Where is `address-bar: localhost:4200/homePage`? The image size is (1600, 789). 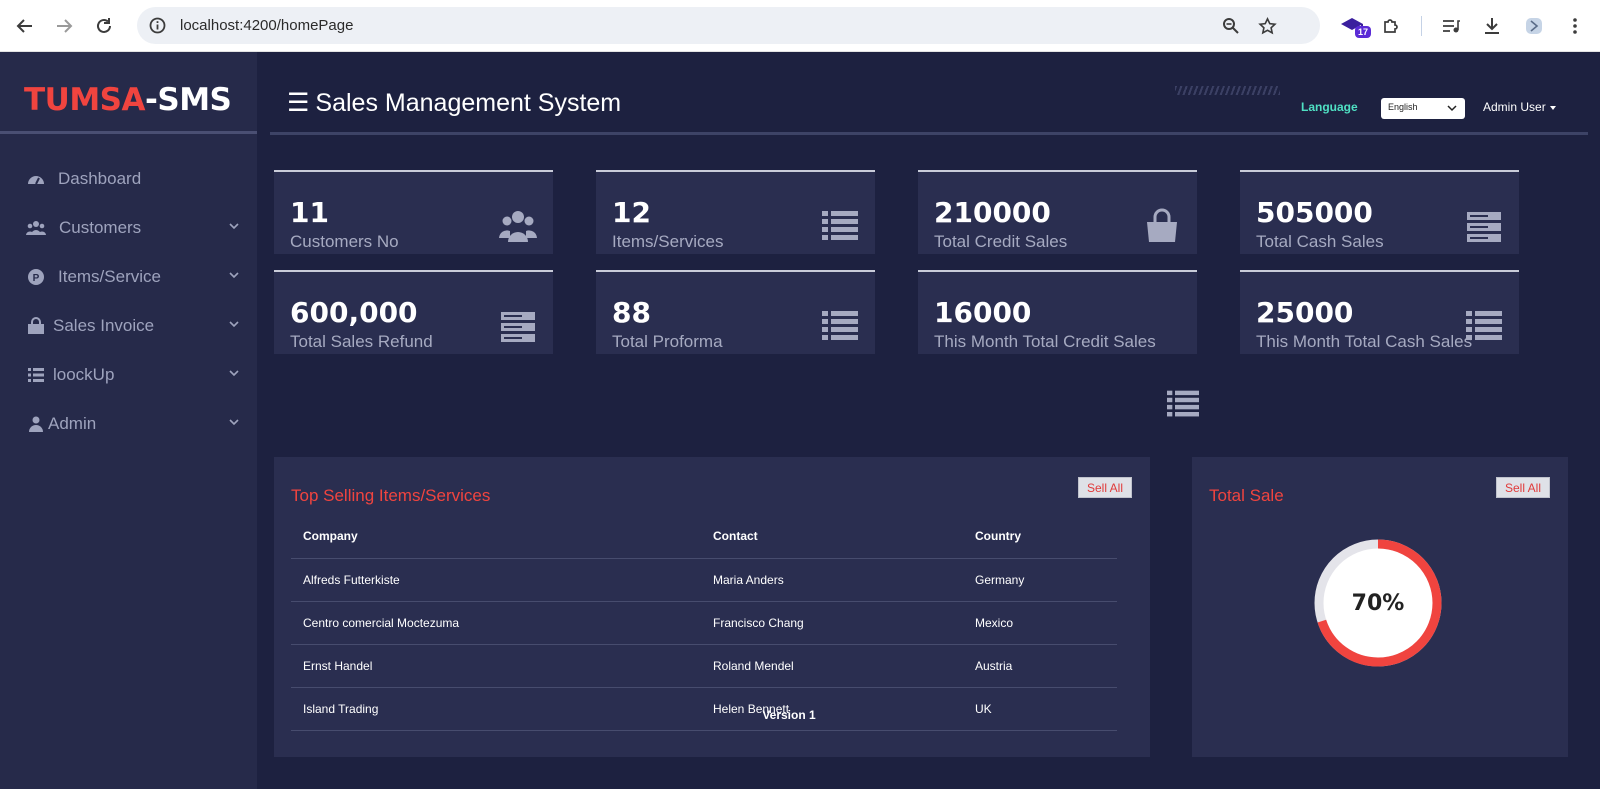 address-bar: localhost:4200/homePage is located at coordinates (728, 25).